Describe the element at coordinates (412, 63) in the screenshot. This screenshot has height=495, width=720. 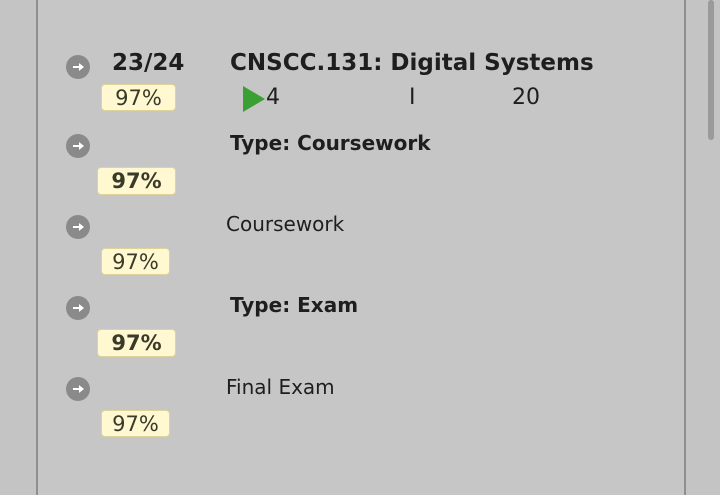
I see `module-title: CNSCC.131: Digital Systems` at that location.